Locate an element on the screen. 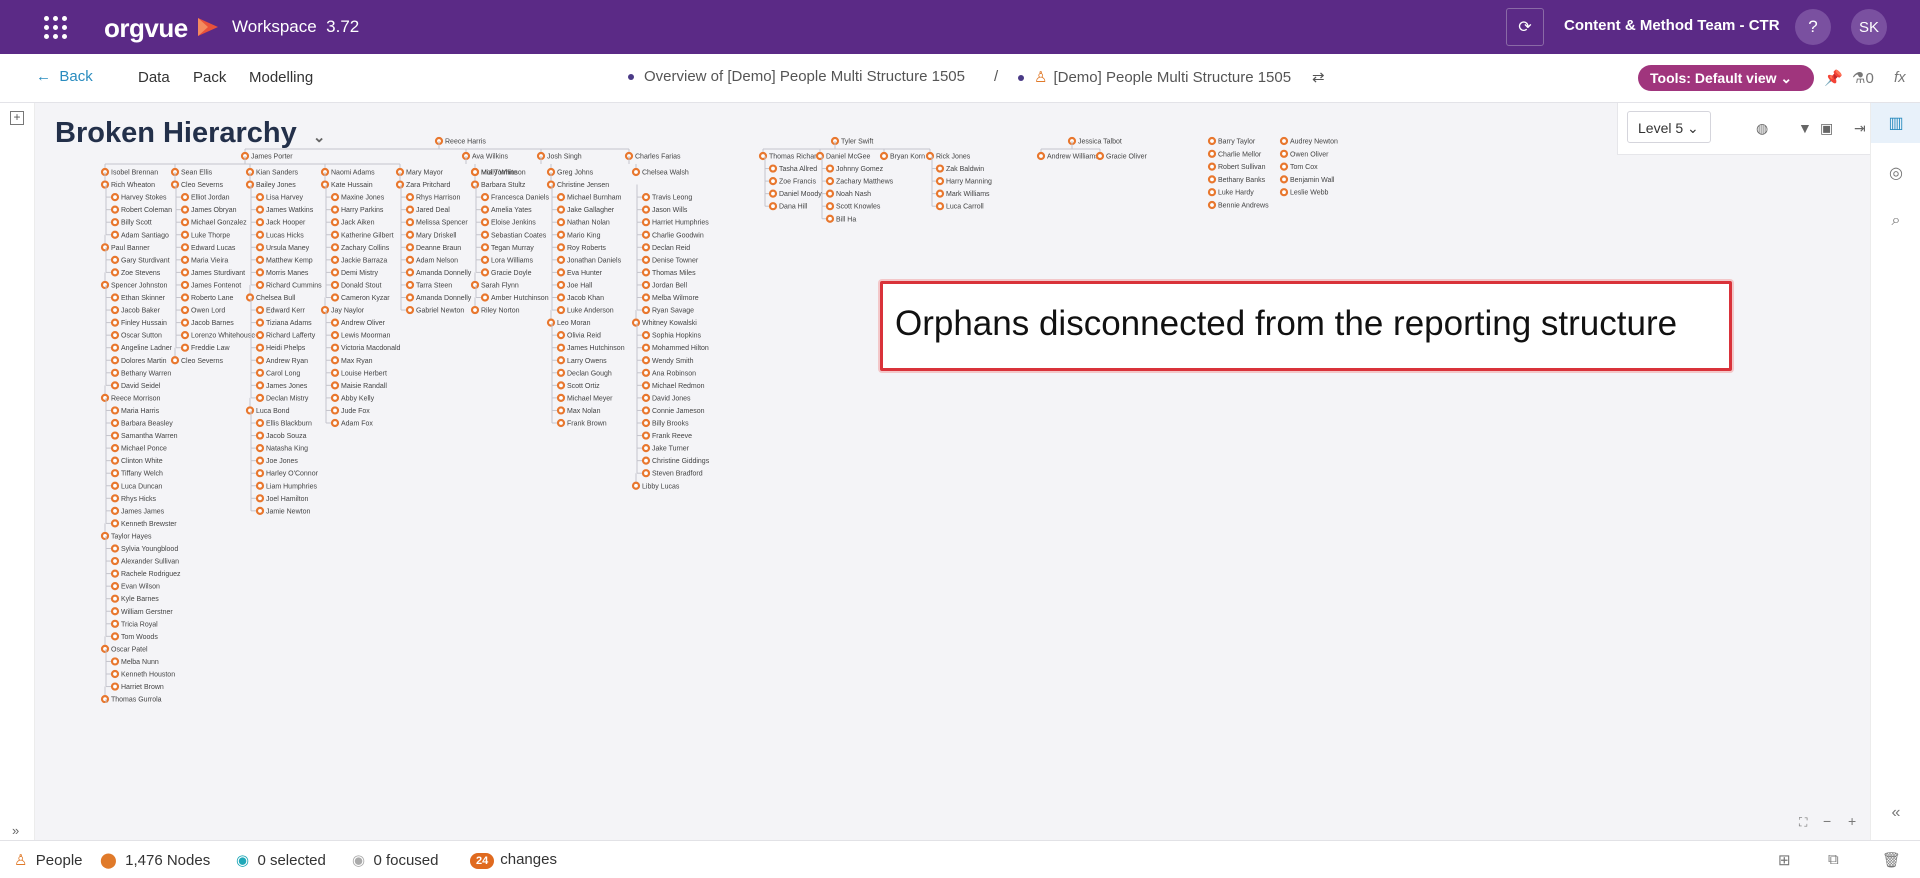 This screenshot has height=878, width=1920. tree-node-label: Carol Long is located at coordinates (283, 373).